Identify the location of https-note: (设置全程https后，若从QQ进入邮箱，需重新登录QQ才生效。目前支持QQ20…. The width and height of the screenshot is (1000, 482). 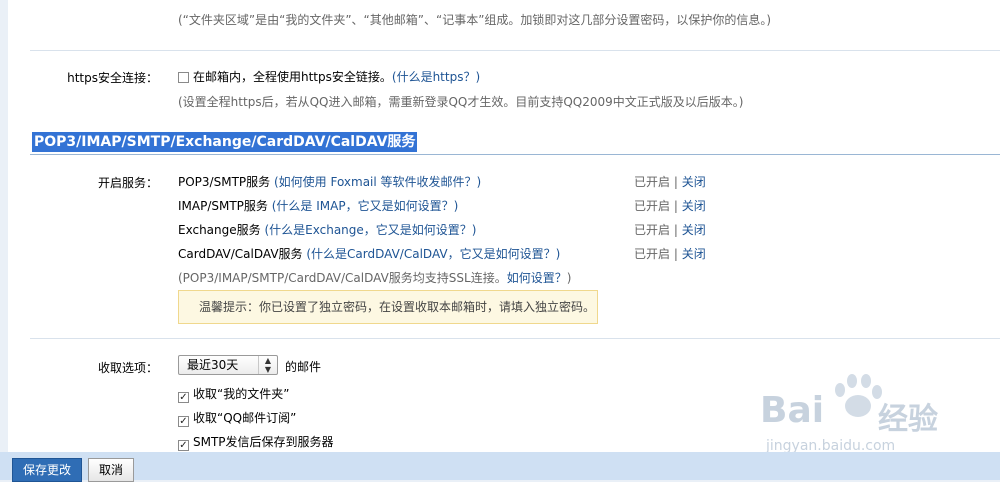
(461, 102).